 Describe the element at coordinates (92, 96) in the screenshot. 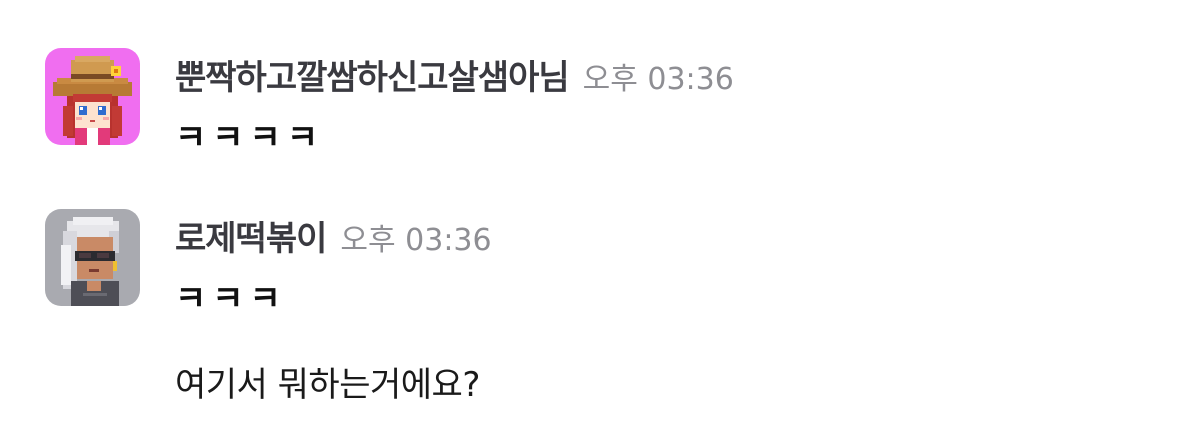

I see `straw-hat-girl-avatar-icon` at that location.